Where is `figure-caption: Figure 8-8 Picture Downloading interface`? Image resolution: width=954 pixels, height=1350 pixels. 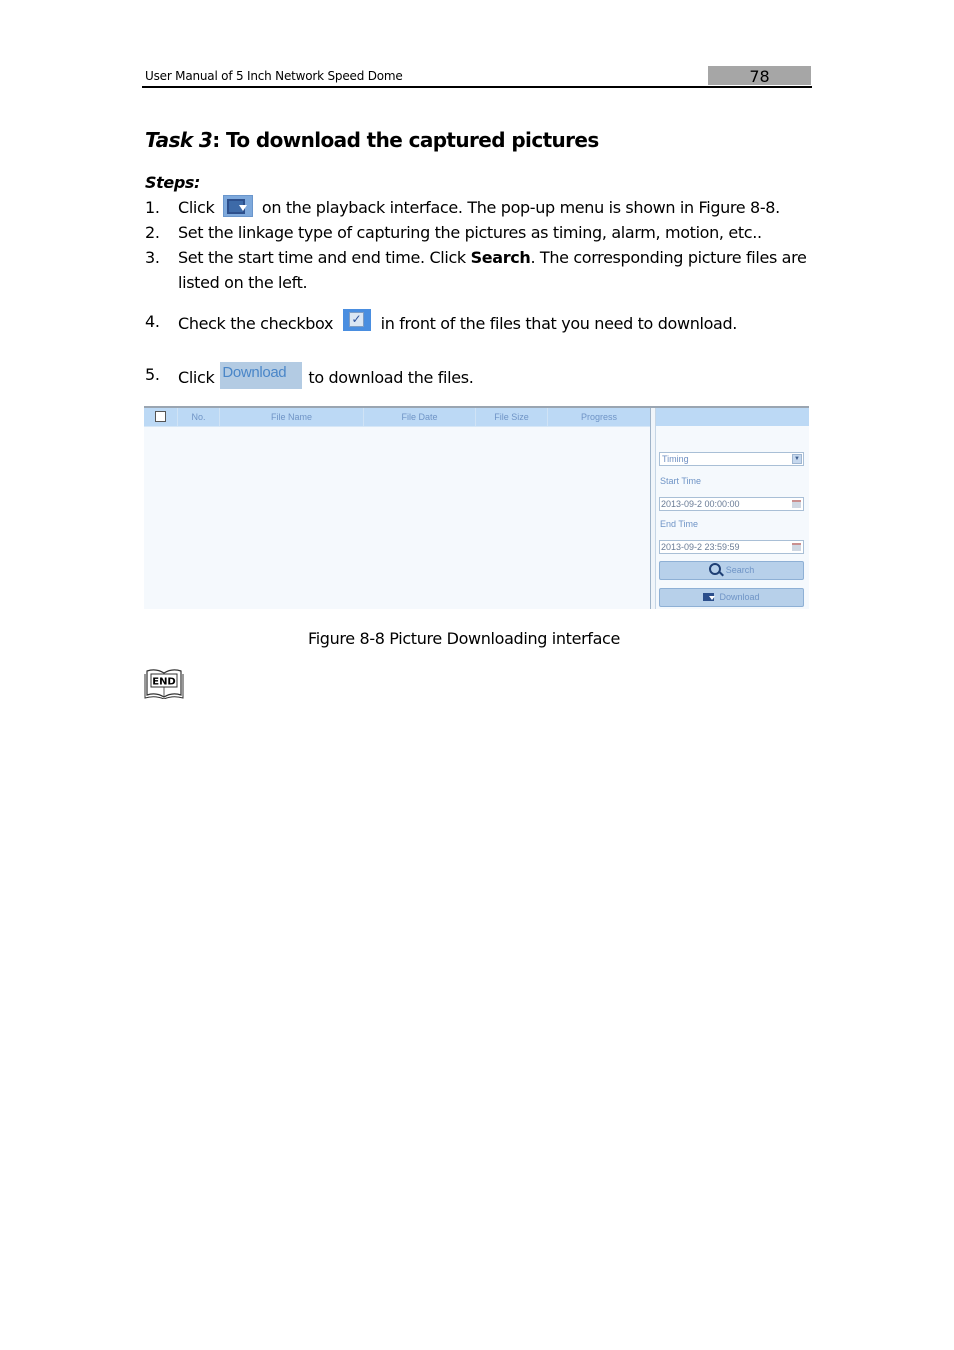 figure-caption: Figure 8-8 Picture Downloading interface is located at coordinates (464, 638).